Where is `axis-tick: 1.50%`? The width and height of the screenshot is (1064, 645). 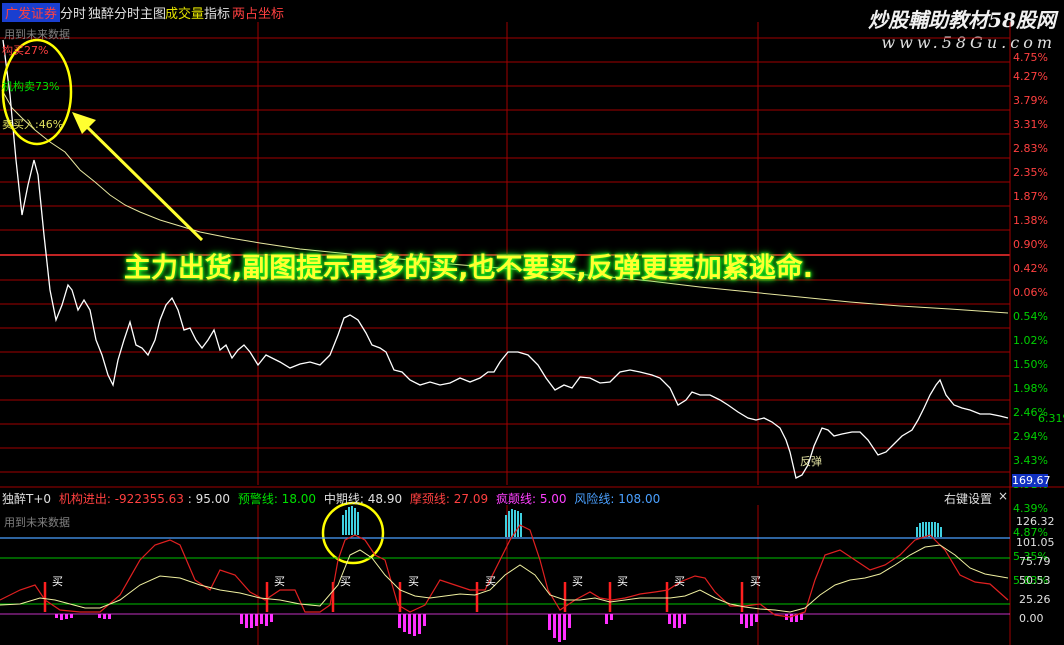
axis-tick: 1.50% is located at coordinates (1030, 364).